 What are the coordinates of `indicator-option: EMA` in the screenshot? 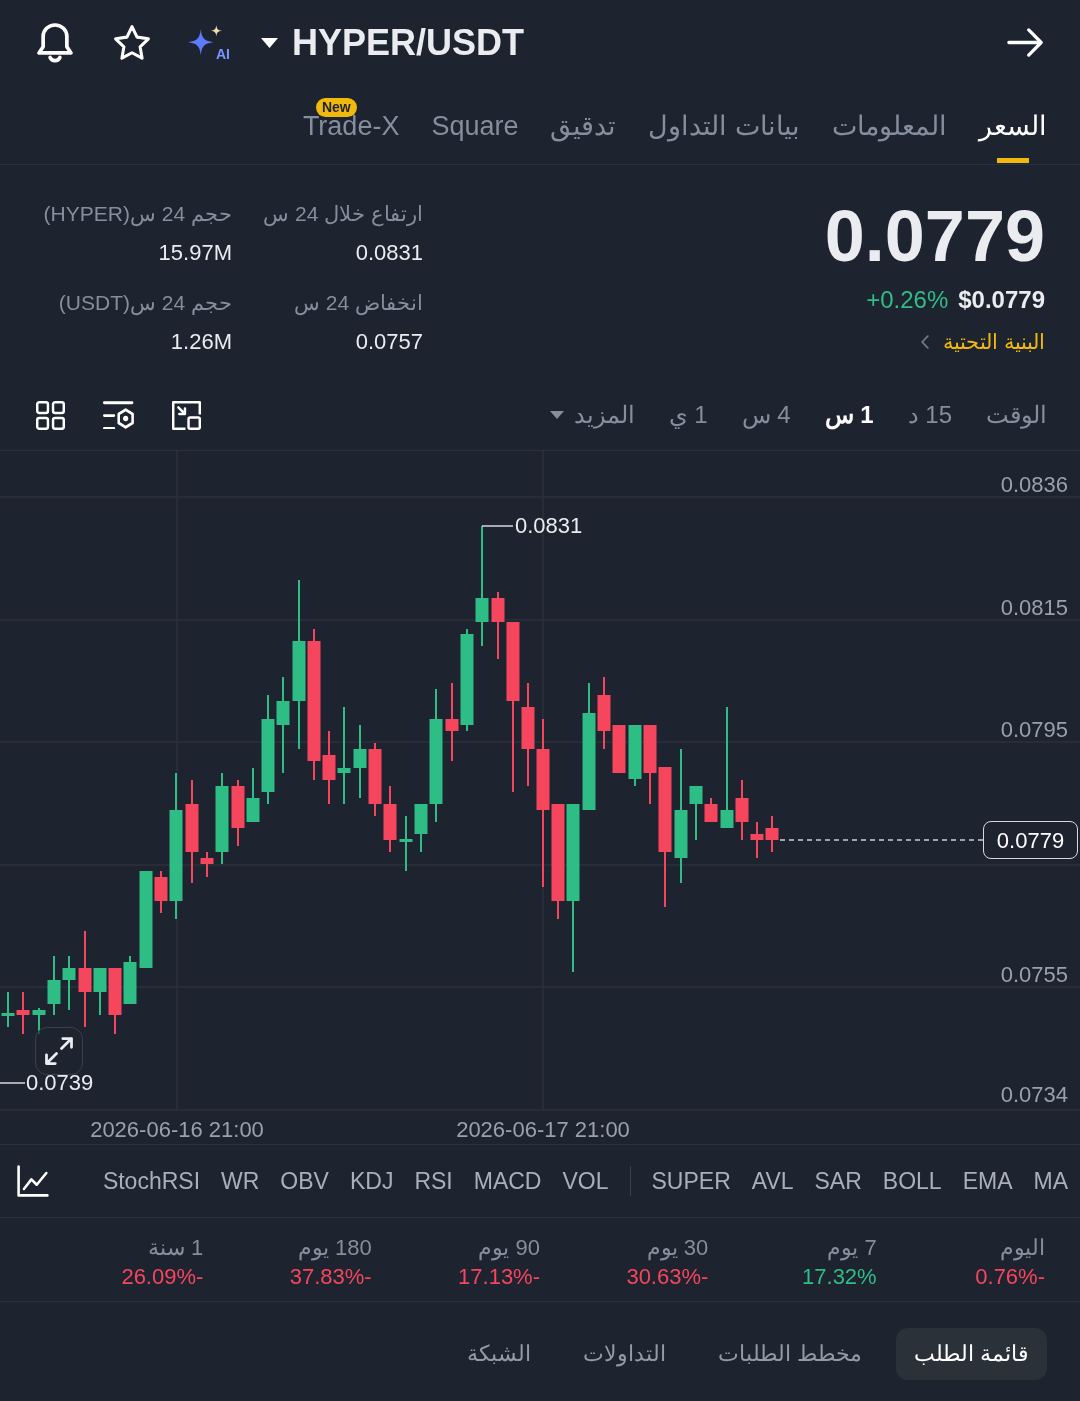 It's located at (987, 1181).